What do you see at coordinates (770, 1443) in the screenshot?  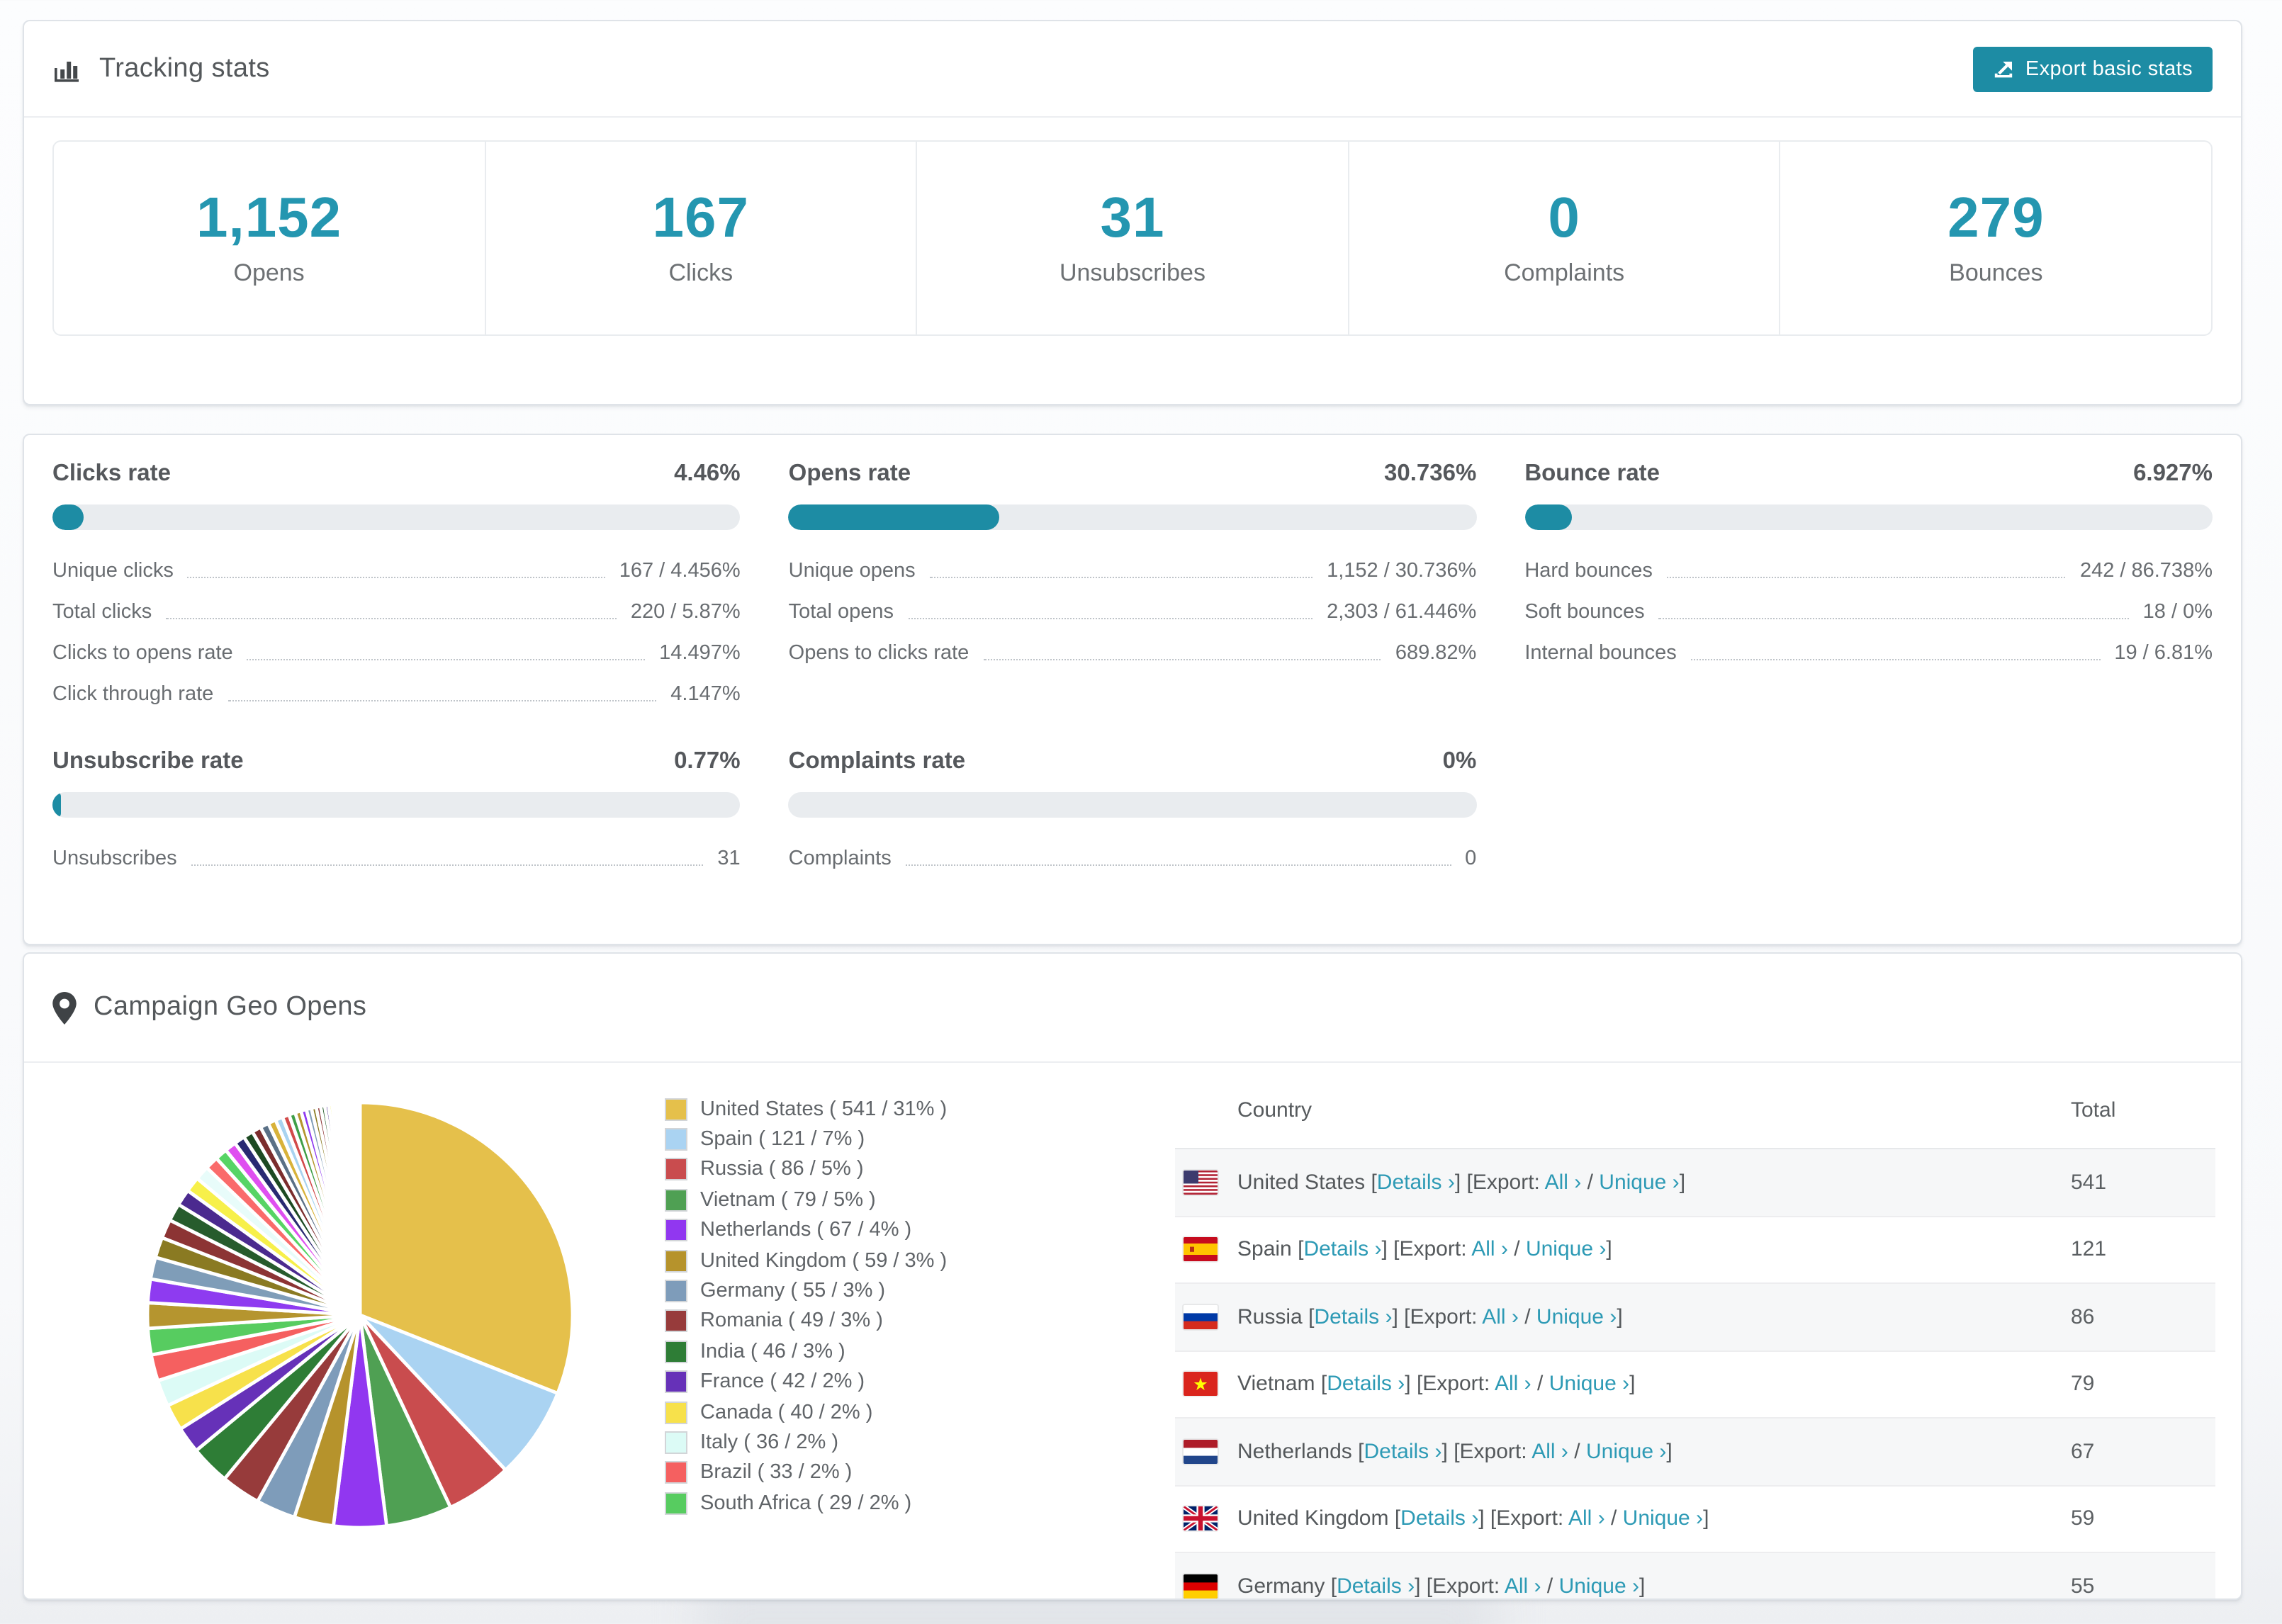 I see `legend-label: Italy ( 36 / 2% )` at bounding box center [770, 1443].